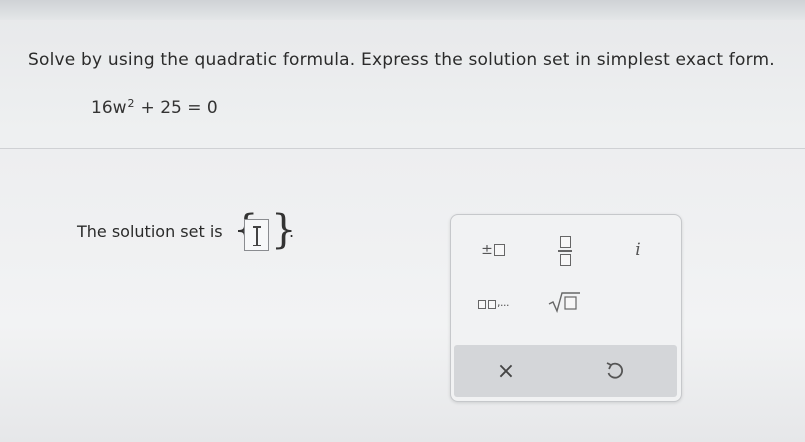  I want to click on action-bar: ×, so click(565, 371).